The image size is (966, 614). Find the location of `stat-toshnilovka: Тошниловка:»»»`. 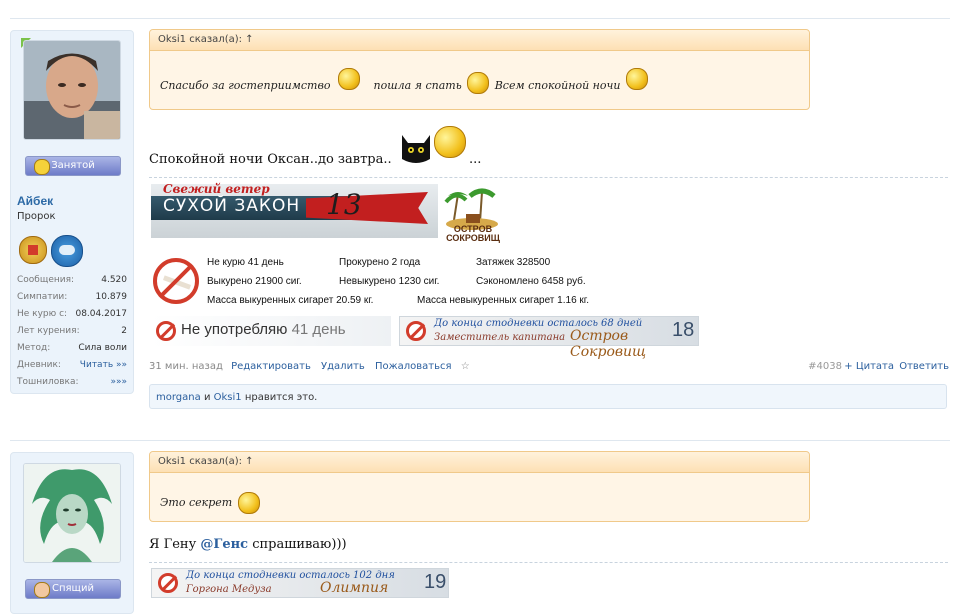

stat-toshnilovka: Тошниловка:»»» is located at coordinates (72, 382).